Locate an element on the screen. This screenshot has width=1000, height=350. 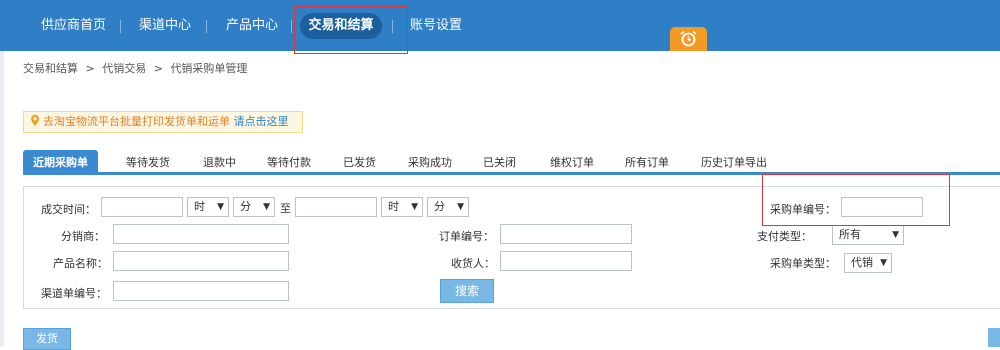
purchase-no-input is located at coordinates (882, 207).